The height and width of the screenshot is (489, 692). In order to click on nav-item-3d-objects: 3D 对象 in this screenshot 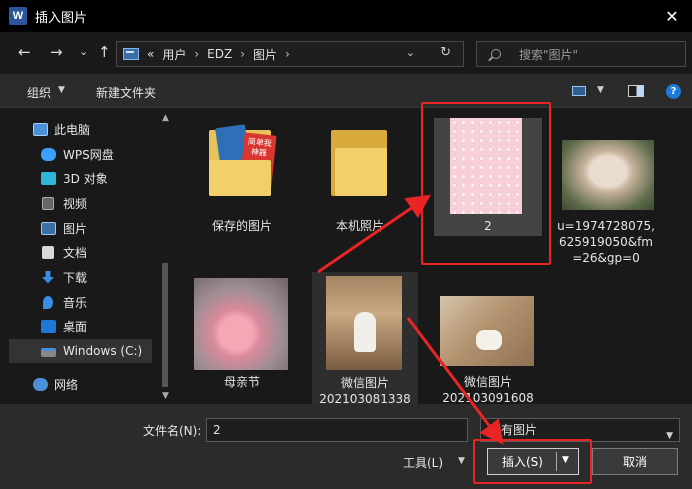, I will do `click(84, 178)`.